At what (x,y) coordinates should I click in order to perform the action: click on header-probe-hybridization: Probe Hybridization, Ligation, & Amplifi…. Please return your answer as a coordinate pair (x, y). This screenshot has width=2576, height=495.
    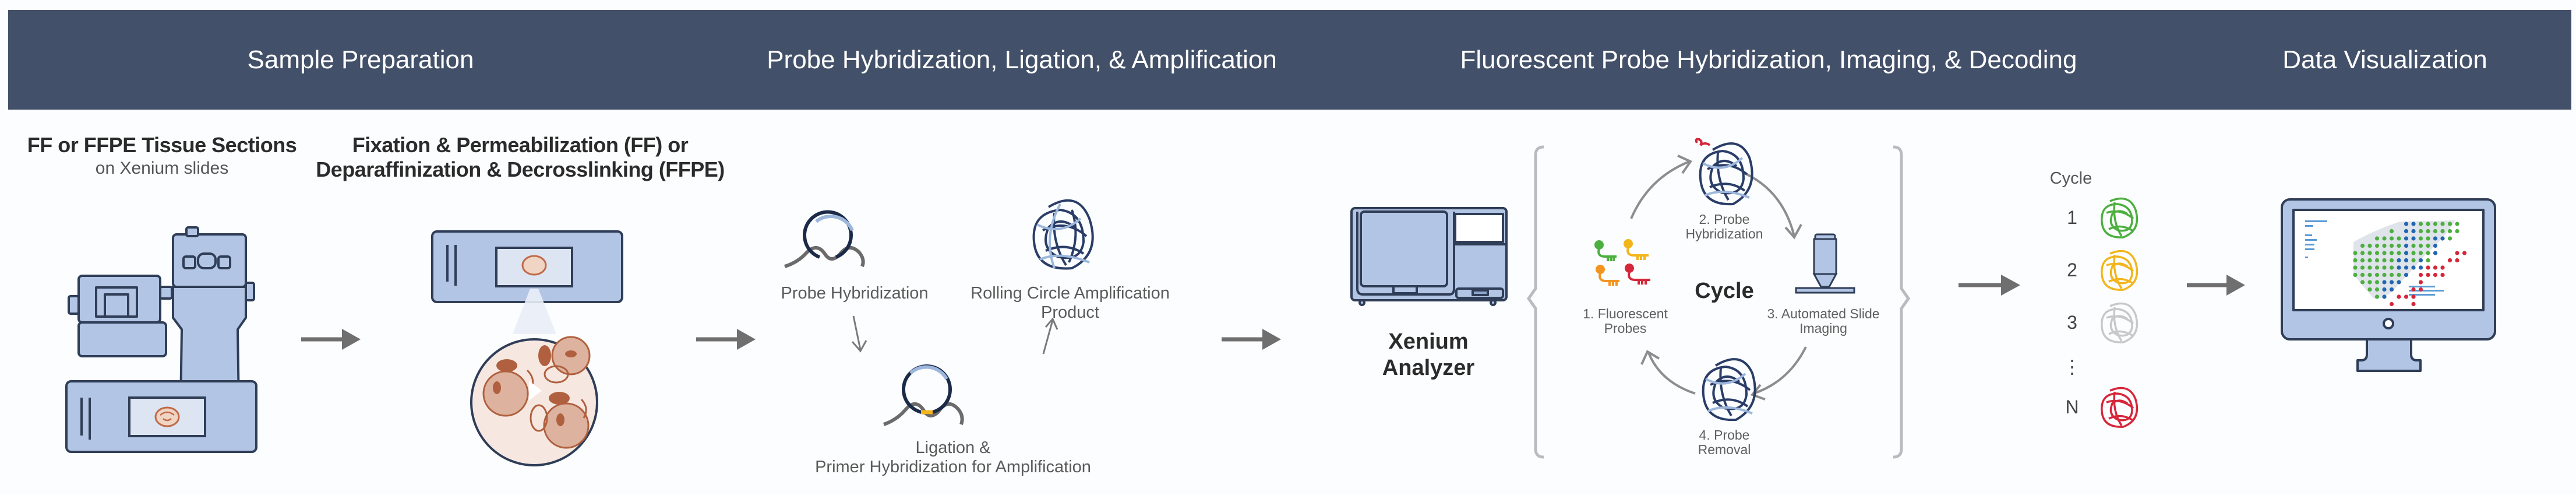
    Looking at the image, I should click on (1022, 59).